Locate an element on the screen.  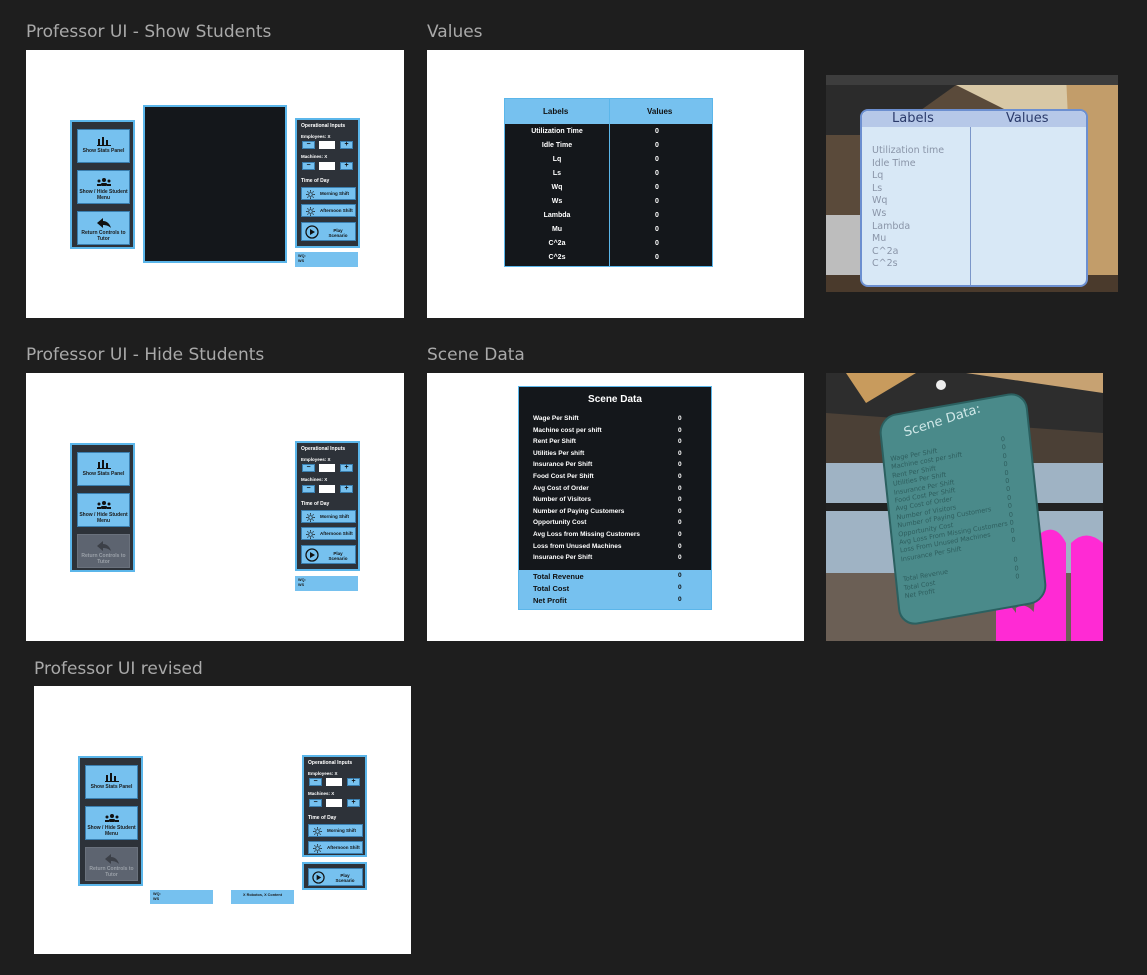
scene-row-label: Opportunity Cost is located at coordinates (560, 523).